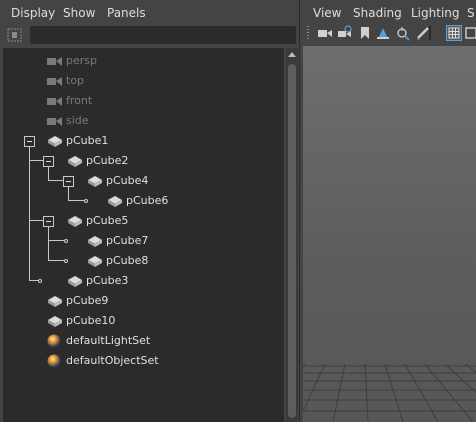 The image size is (476, 422). Describe the element at coordinates (108, 340) in the screenshot. I see `item-label: defaultLightSet` at that location.